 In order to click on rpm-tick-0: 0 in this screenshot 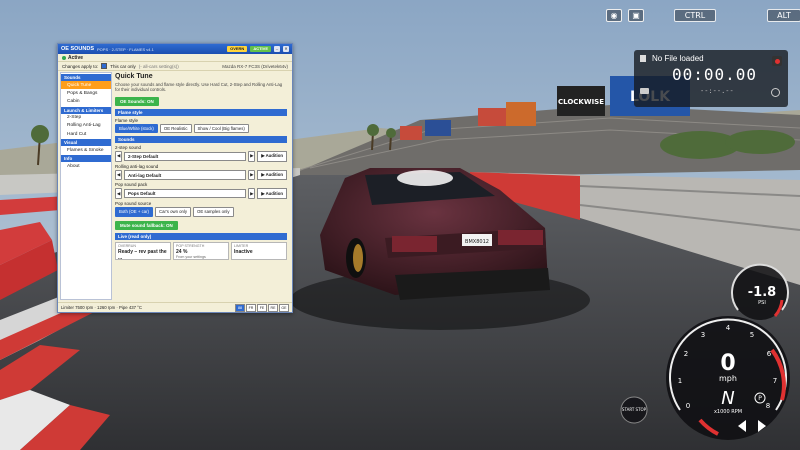, I will do `click(688, 406)`.